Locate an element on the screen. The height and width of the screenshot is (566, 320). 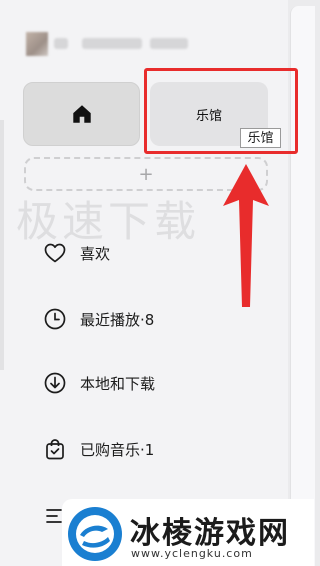
brand-url: www.yclengku.com is located at coordinates (192, 553).